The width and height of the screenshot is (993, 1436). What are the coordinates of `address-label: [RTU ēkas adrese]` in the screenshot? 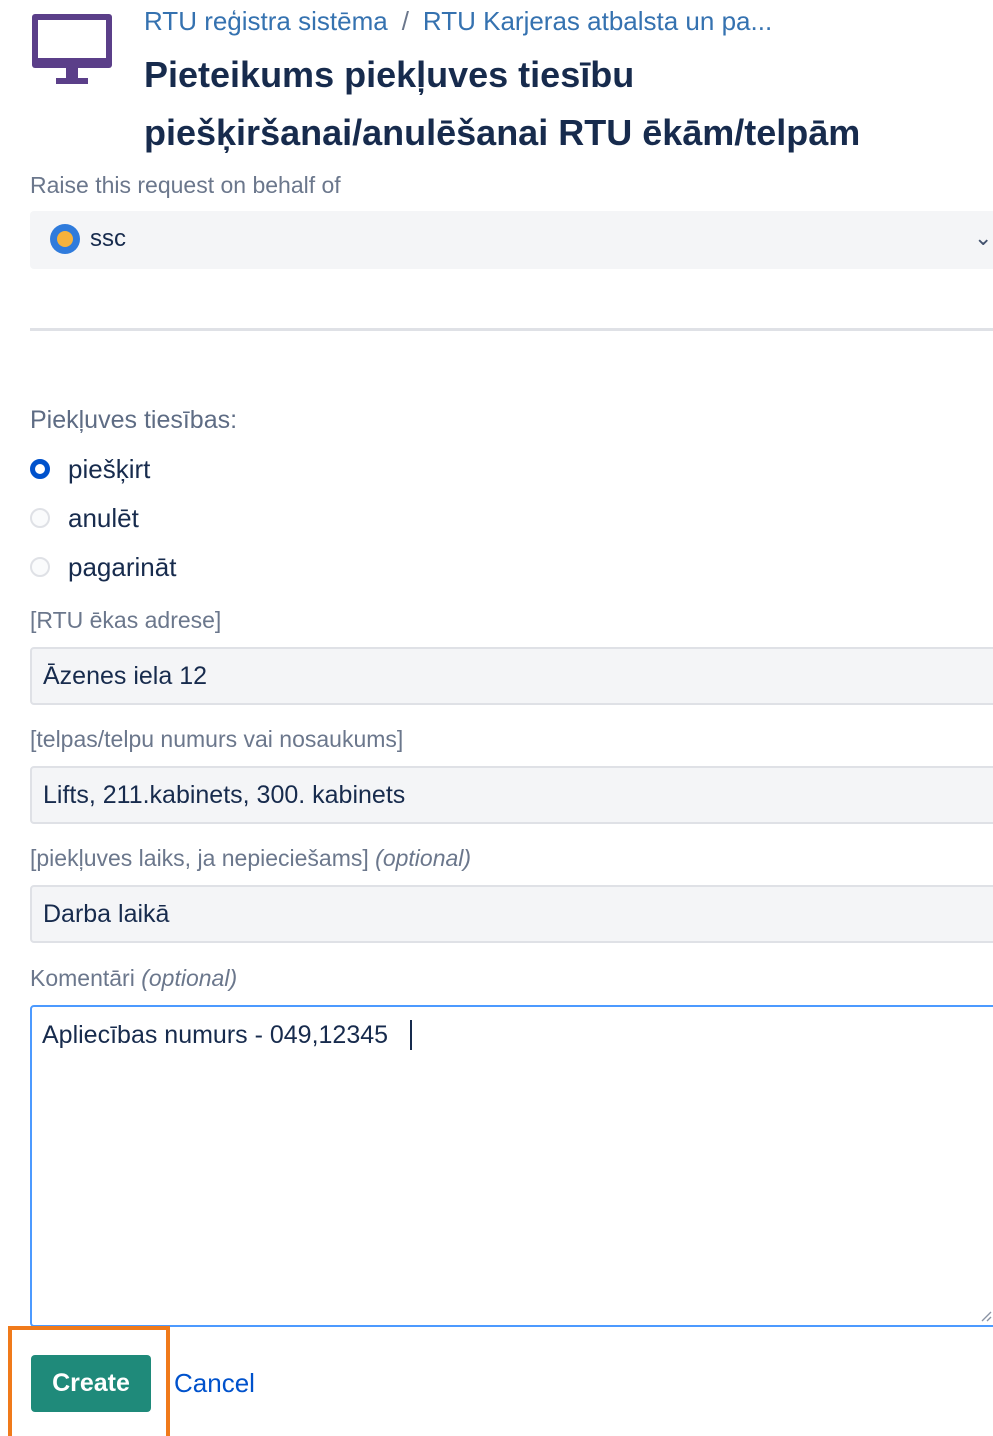 It's located at (126, 620).